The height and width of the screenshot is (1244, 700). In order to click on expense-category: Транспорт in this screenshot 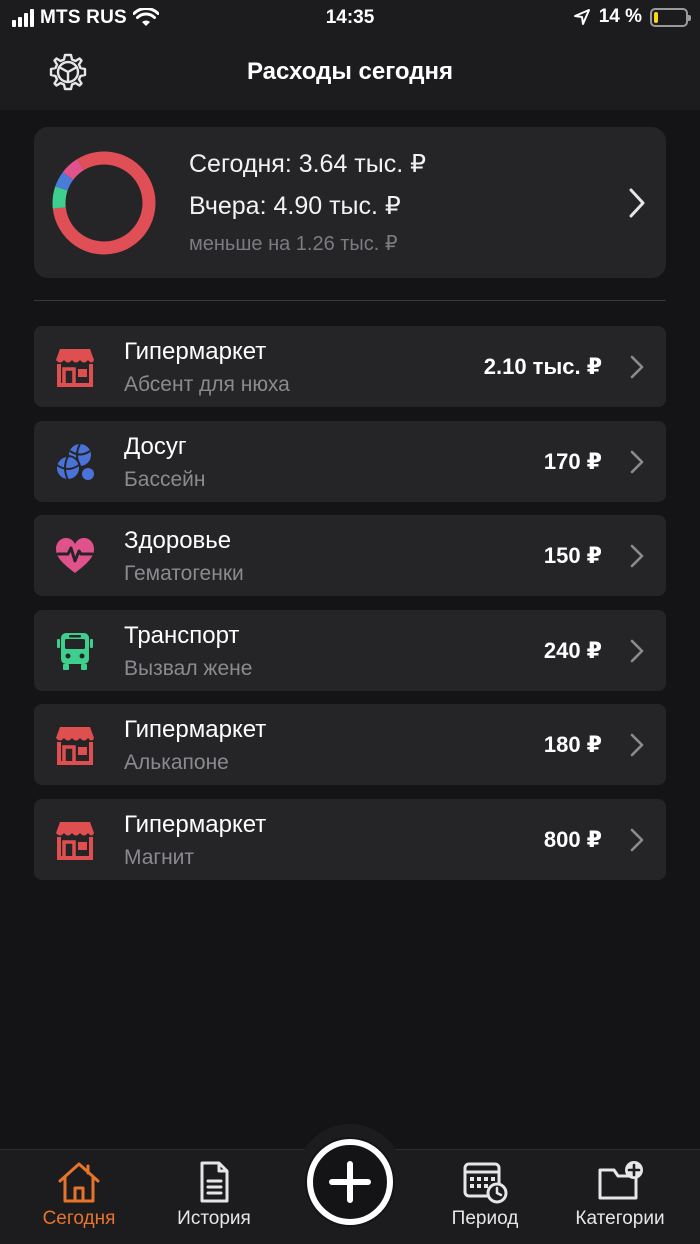, I will do `click(182, 635)`.